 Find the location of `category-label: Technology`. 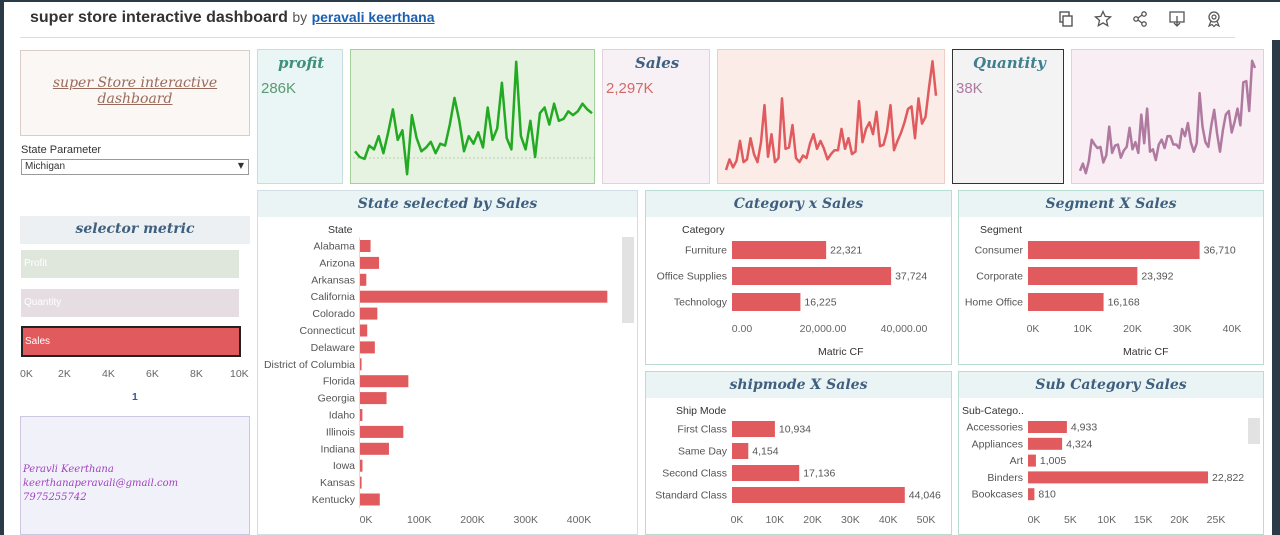

category-label: Technology is located at coordinates (701, 303).